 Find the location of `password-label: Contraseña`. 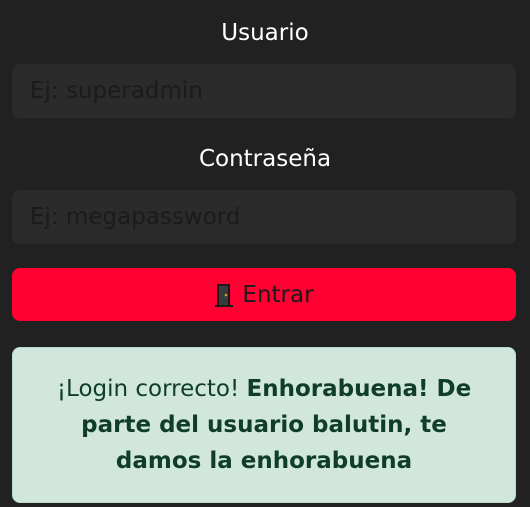

password-label: Contraseña is located at coordinates (265, 159).